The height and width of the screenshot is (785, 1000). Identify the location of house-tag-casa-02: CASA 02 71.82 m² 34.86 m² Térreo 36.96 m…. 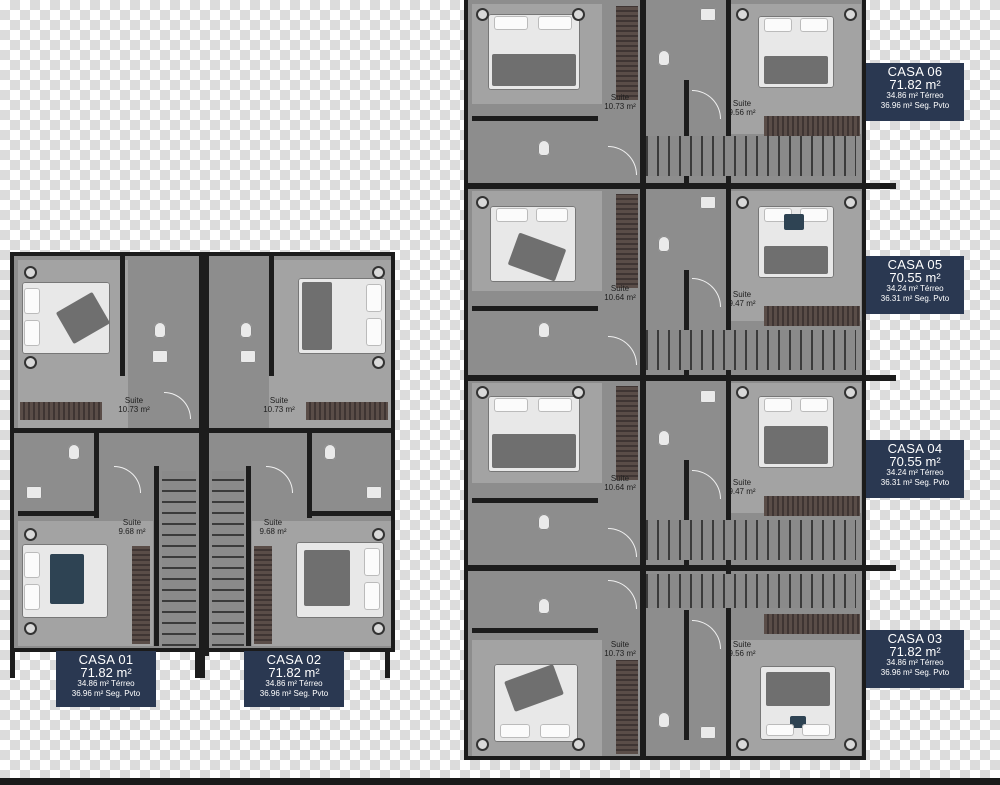
(294, 679).